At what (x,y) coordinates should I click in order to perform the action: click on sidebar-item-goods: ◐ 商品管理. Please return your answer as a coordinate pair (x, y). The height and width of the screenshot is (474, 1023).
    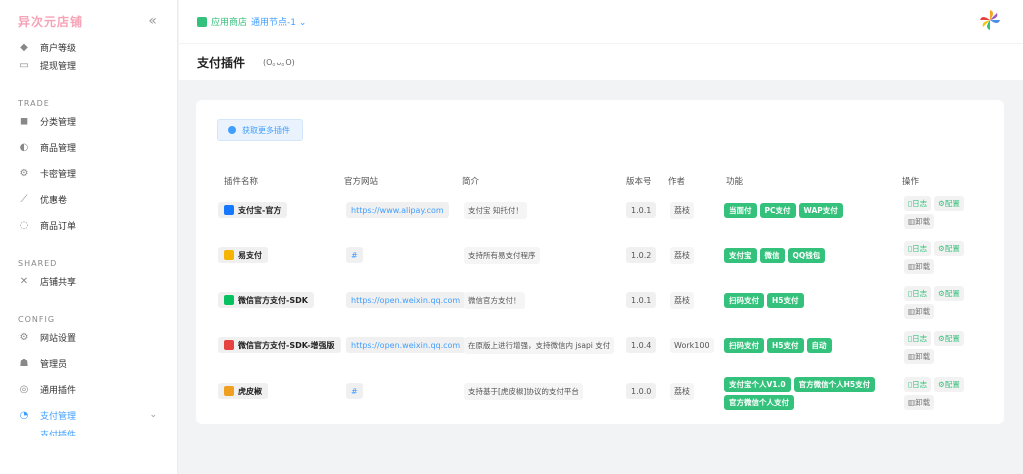
    Looking at the image, I should click on (88, 147).